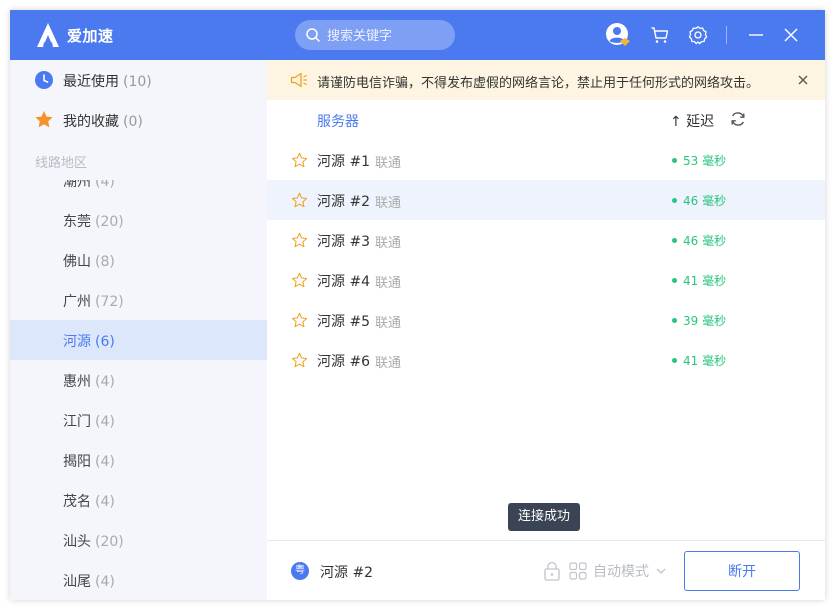  What do you see at coordinates (726, 35) in the screenshot?
I see `titlebar-divider` at bounding box center [726, 35].